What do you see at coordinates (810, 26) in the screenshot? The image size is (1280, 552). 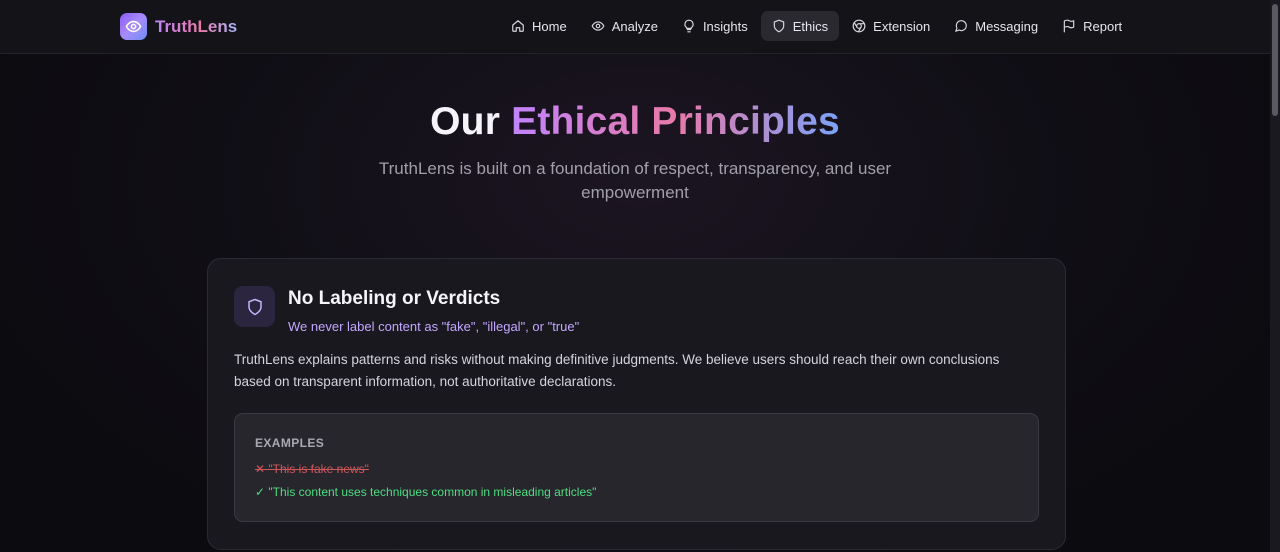 I see `nav-item-label: Ethics` at bounding box center [810, 26].